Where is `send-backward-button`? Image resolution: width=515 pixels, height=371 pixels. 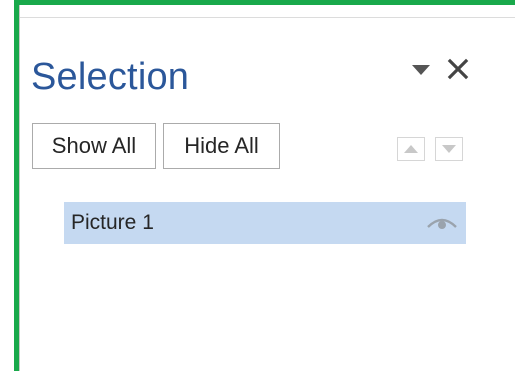
send-backward-button is located at coordinates (449, 149).